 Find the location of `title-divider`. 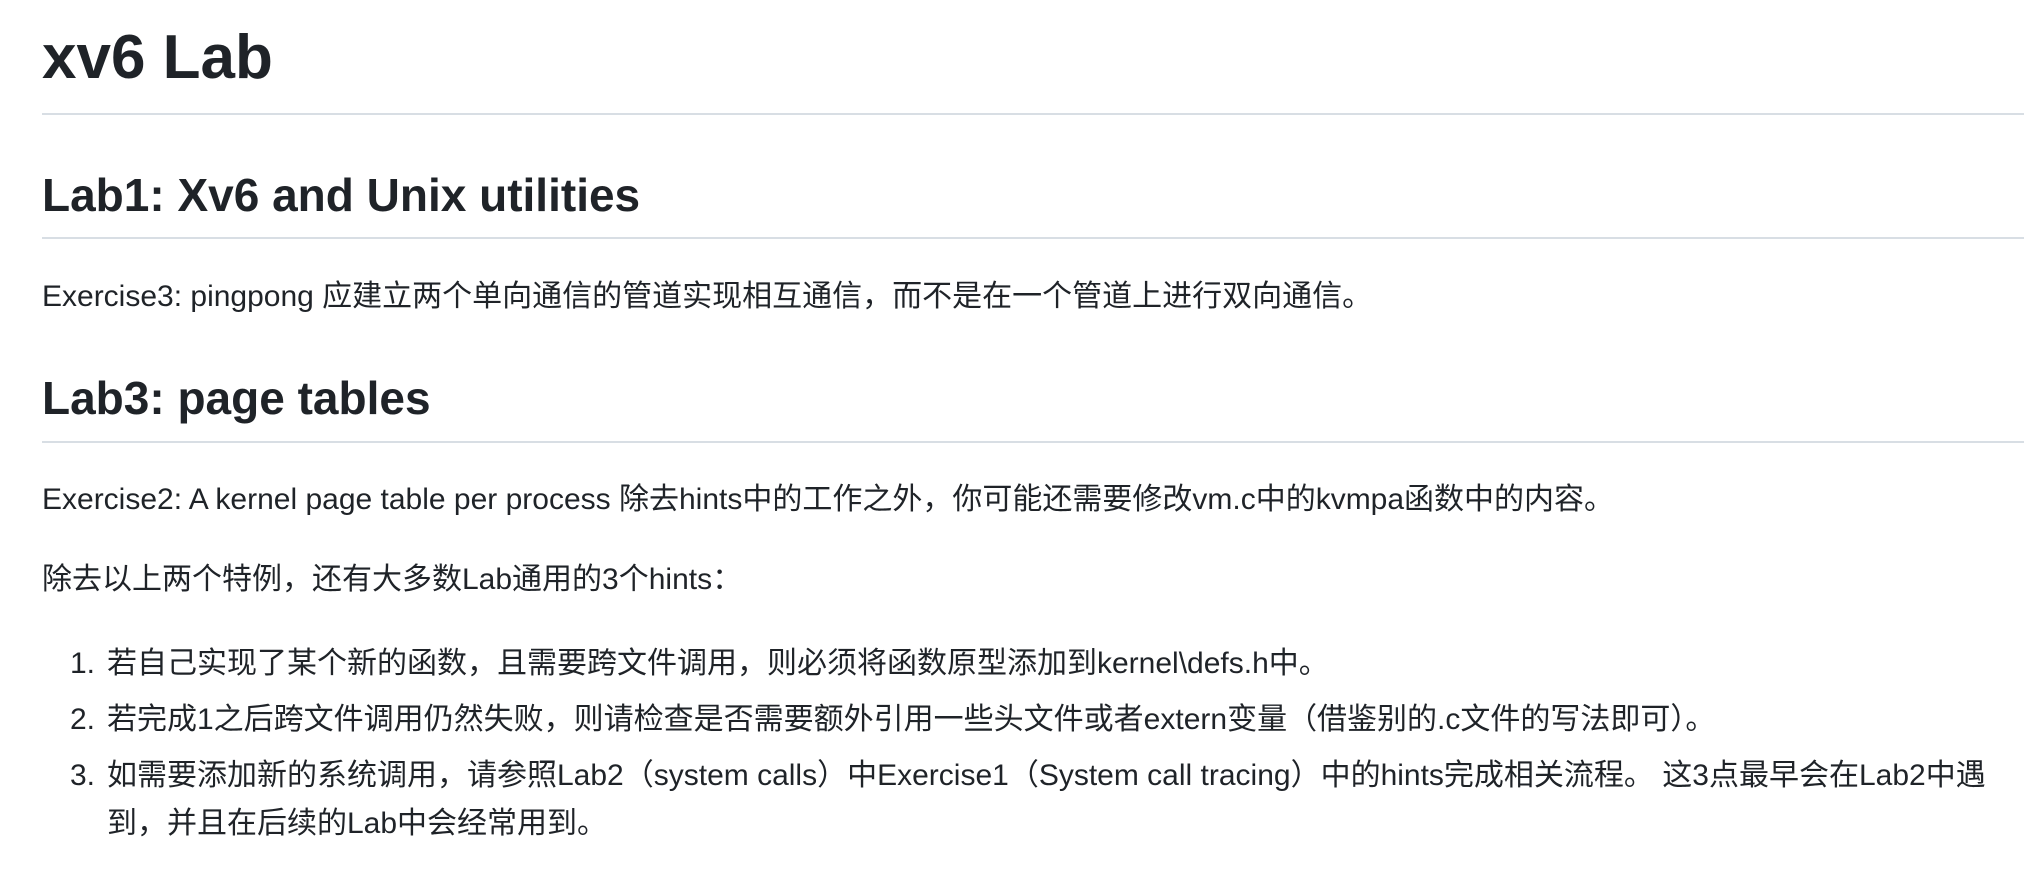

title-divider is located at coordinates (1033, 114).